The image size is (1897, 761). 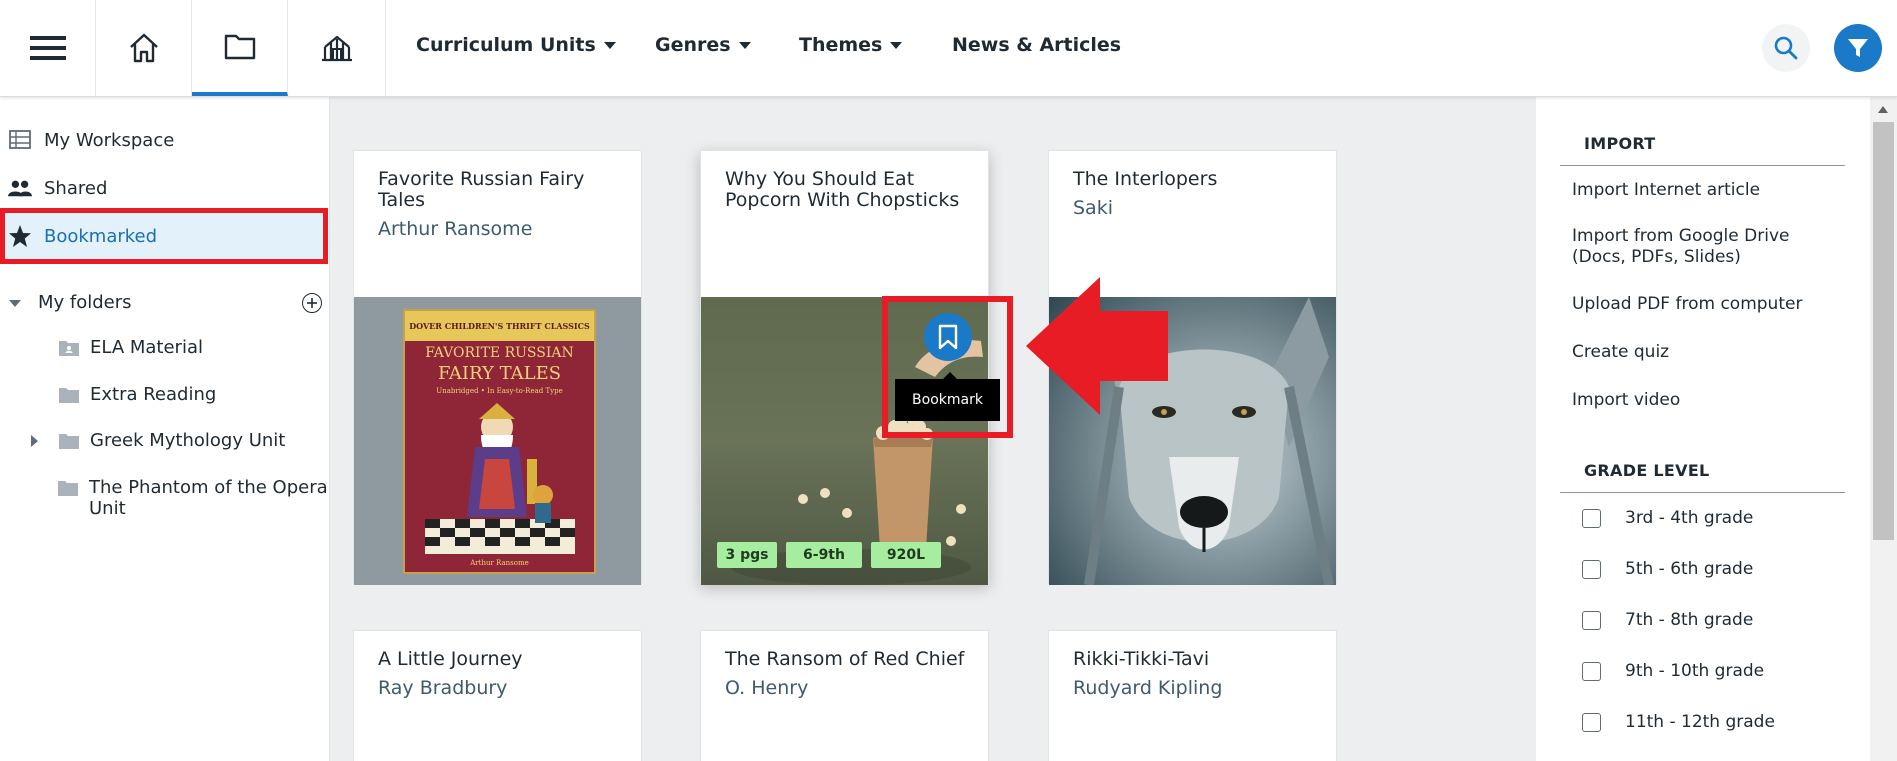 What do you see at coordinates (178, 440) in the screenshot?
I see `folder-item-greek-mythology-unit: Greek Mythology Unit` at bounding box center [178, 440].